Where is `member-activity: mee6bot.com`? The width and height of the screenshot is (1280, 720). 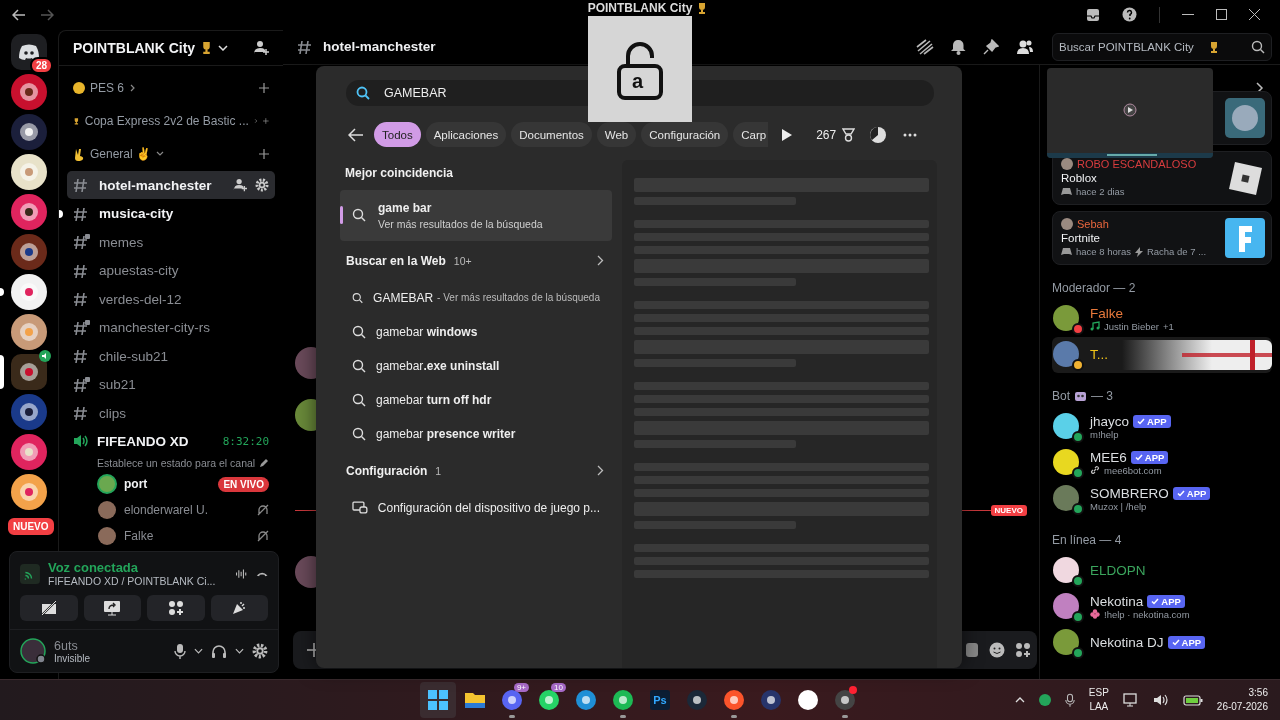
member-activity: mee6bot.com is located at coordinates (1133, 470).